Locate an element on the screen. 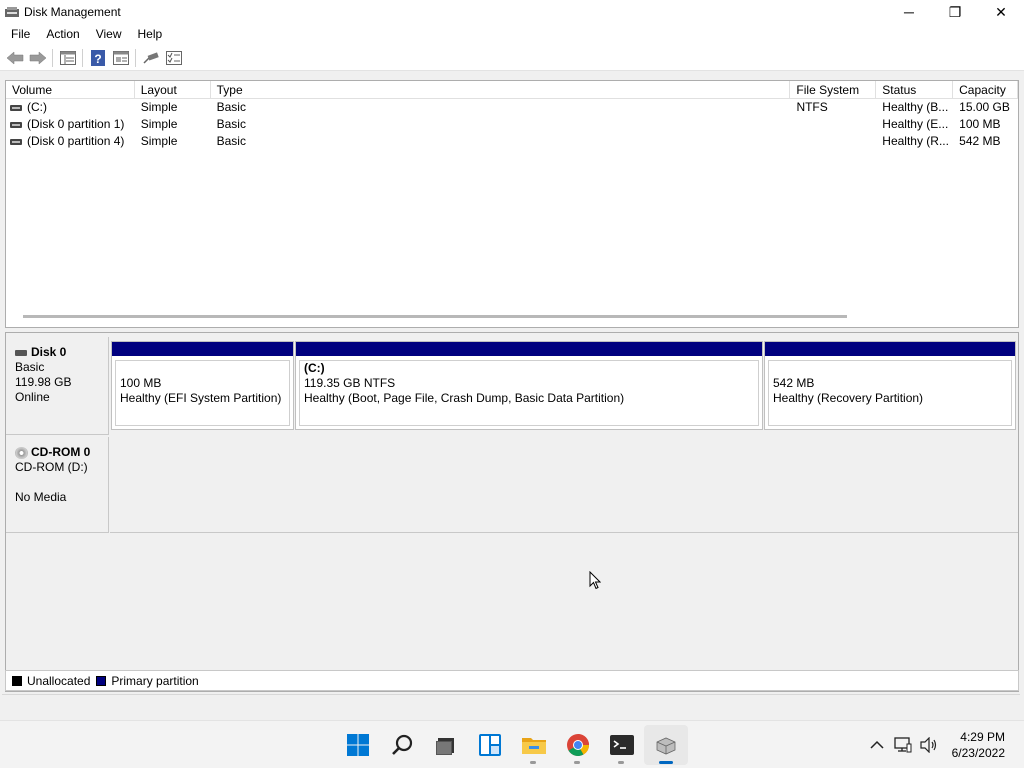 This screenshot has height=768, width=1024. menu-view: View is located at coordinates (109, 34).